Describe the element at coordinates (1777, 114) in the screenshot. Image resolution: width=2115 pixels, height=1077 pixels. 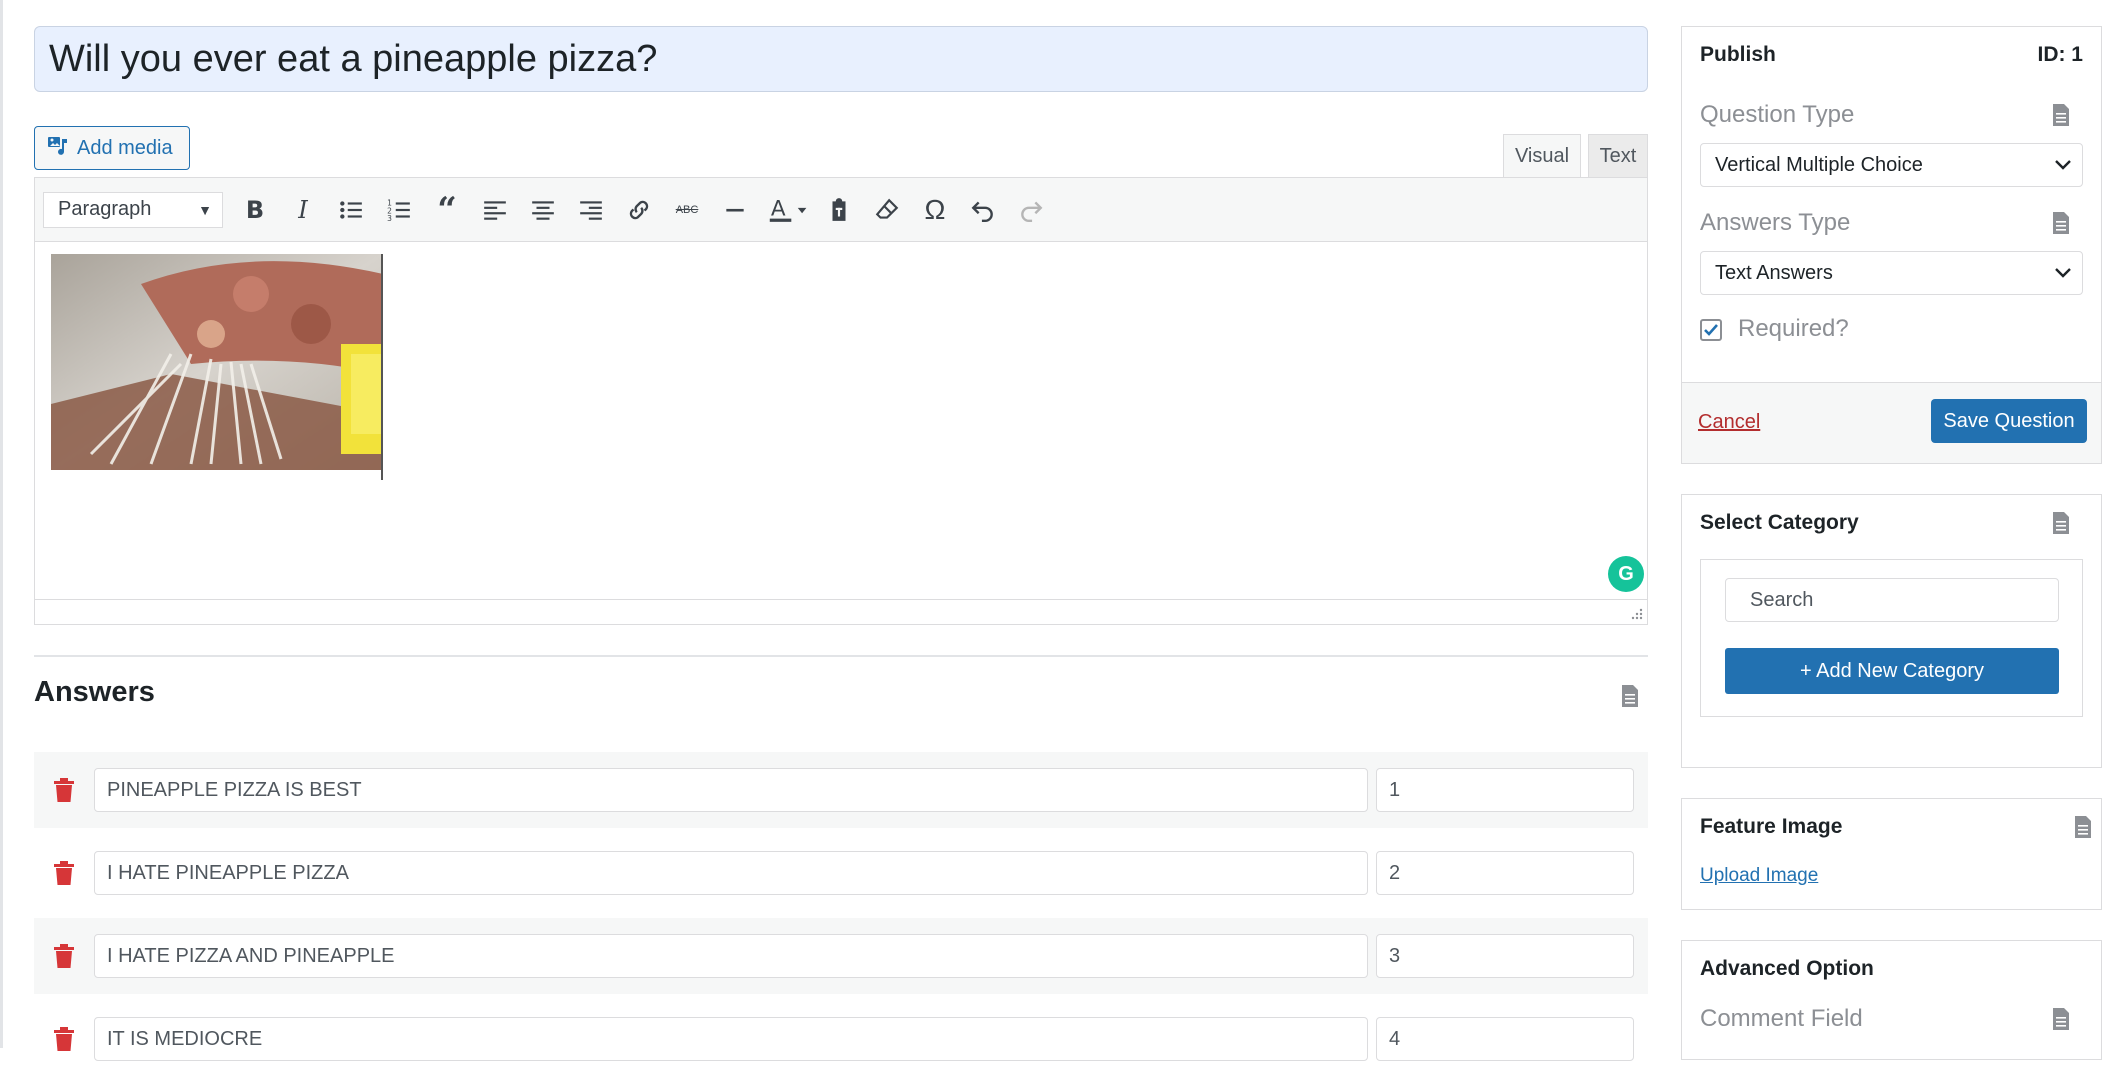
I see `question-type-label: Question Type` at that location.